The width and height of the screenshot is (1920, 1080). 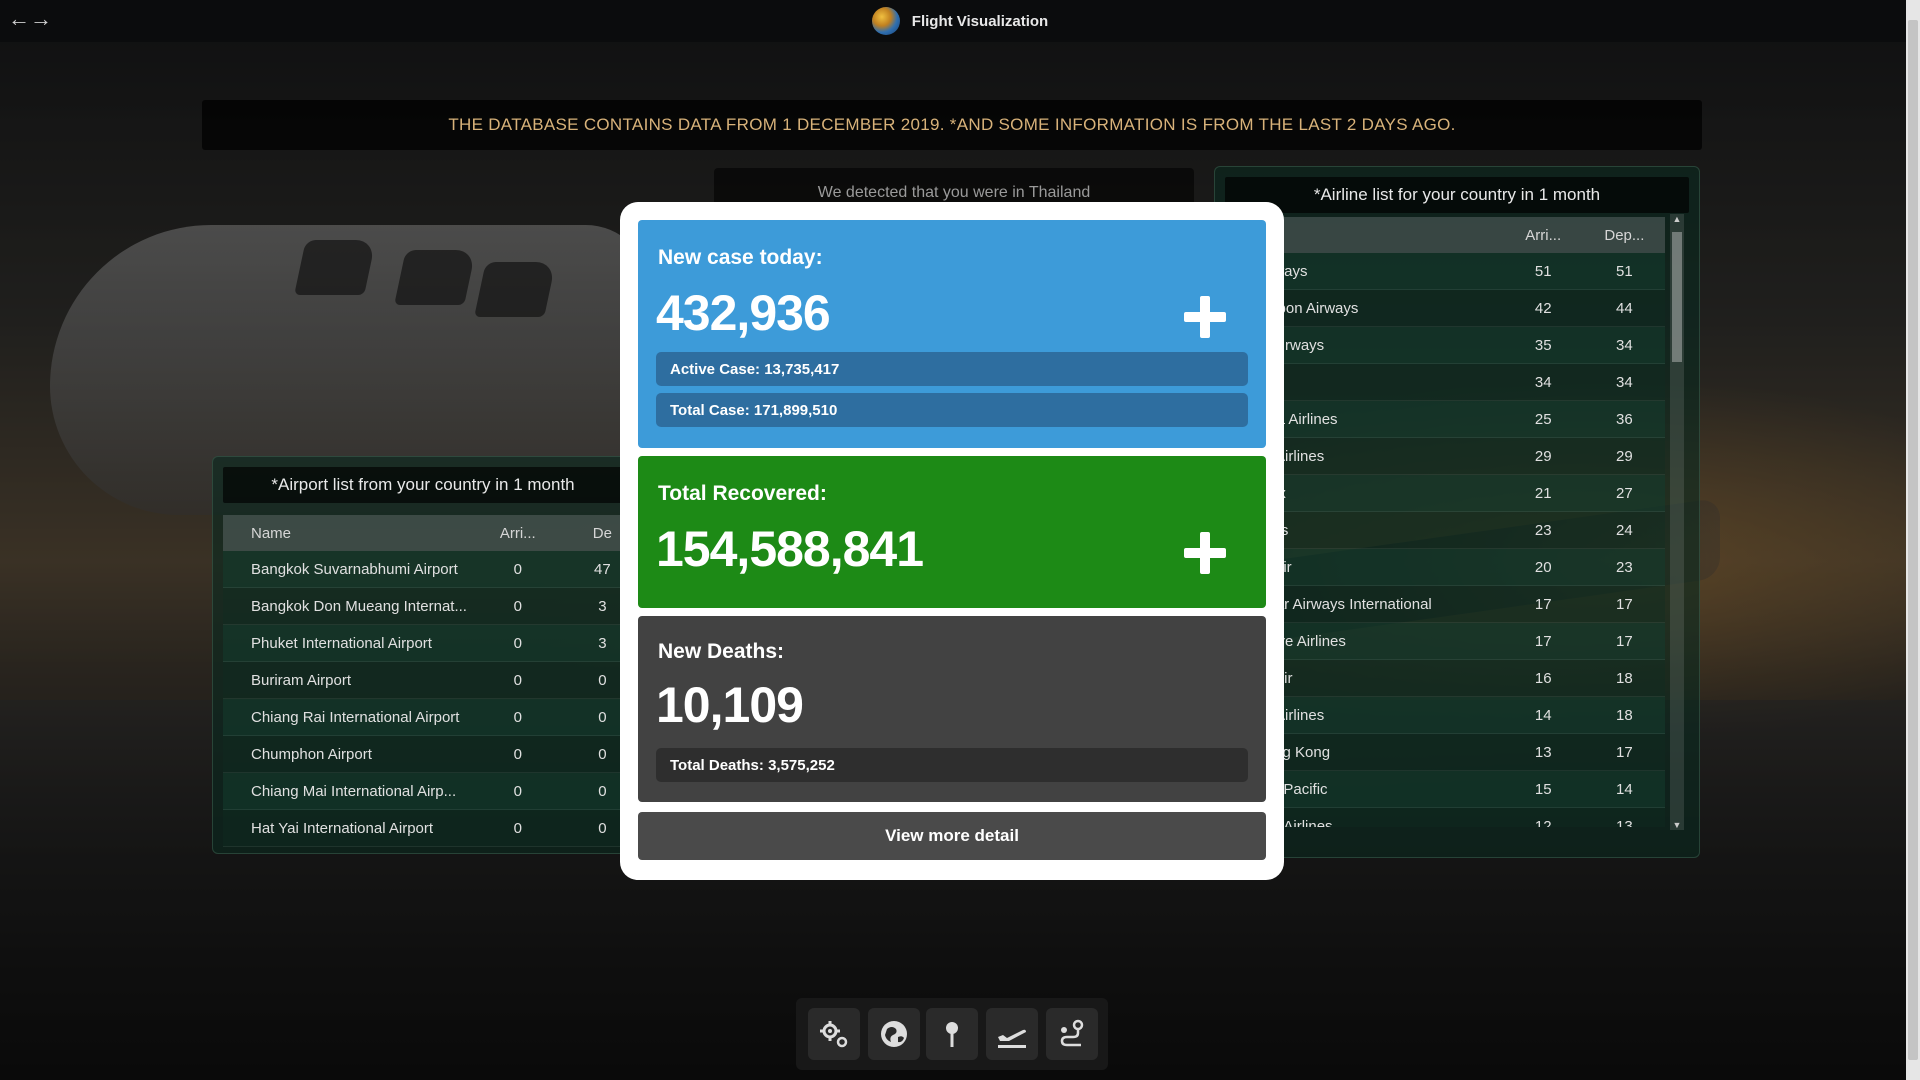 I want to click on cell-departures: 13, so click(x=1624, y=817).